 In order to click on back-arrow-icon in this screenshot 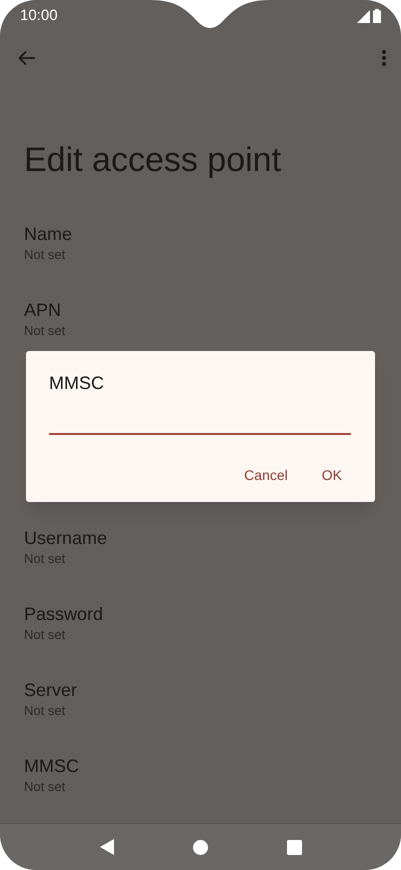, I will do `click(27, 58)`.